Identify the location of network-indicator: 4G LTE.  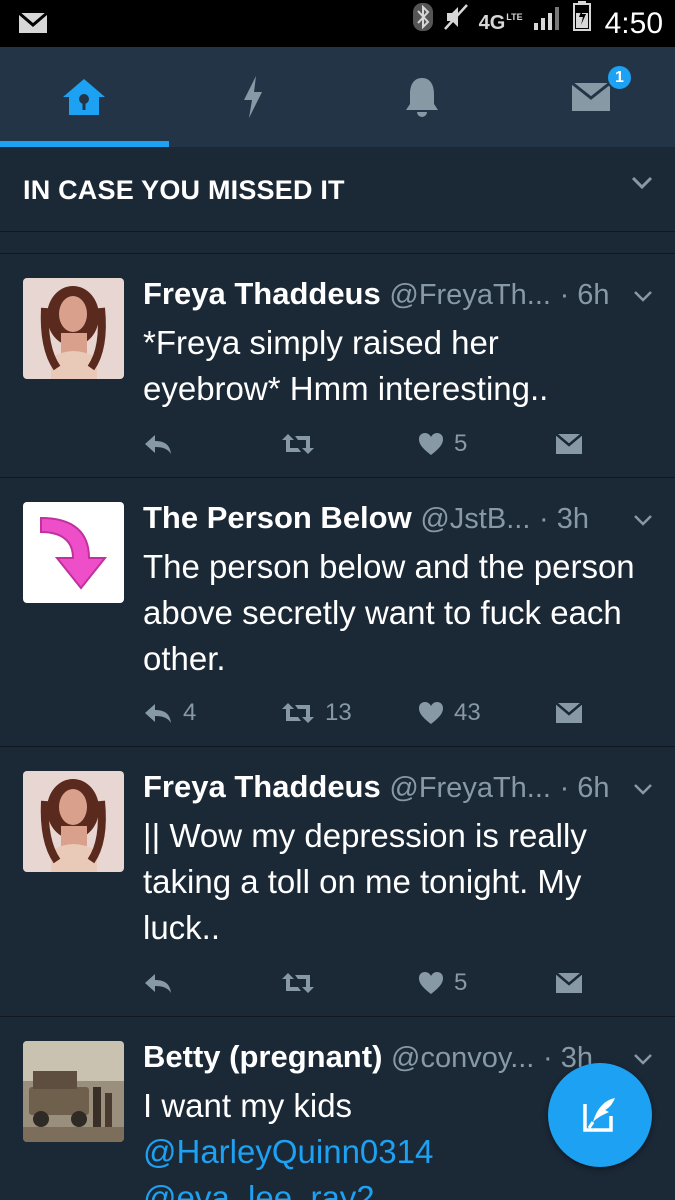
(501, 23).